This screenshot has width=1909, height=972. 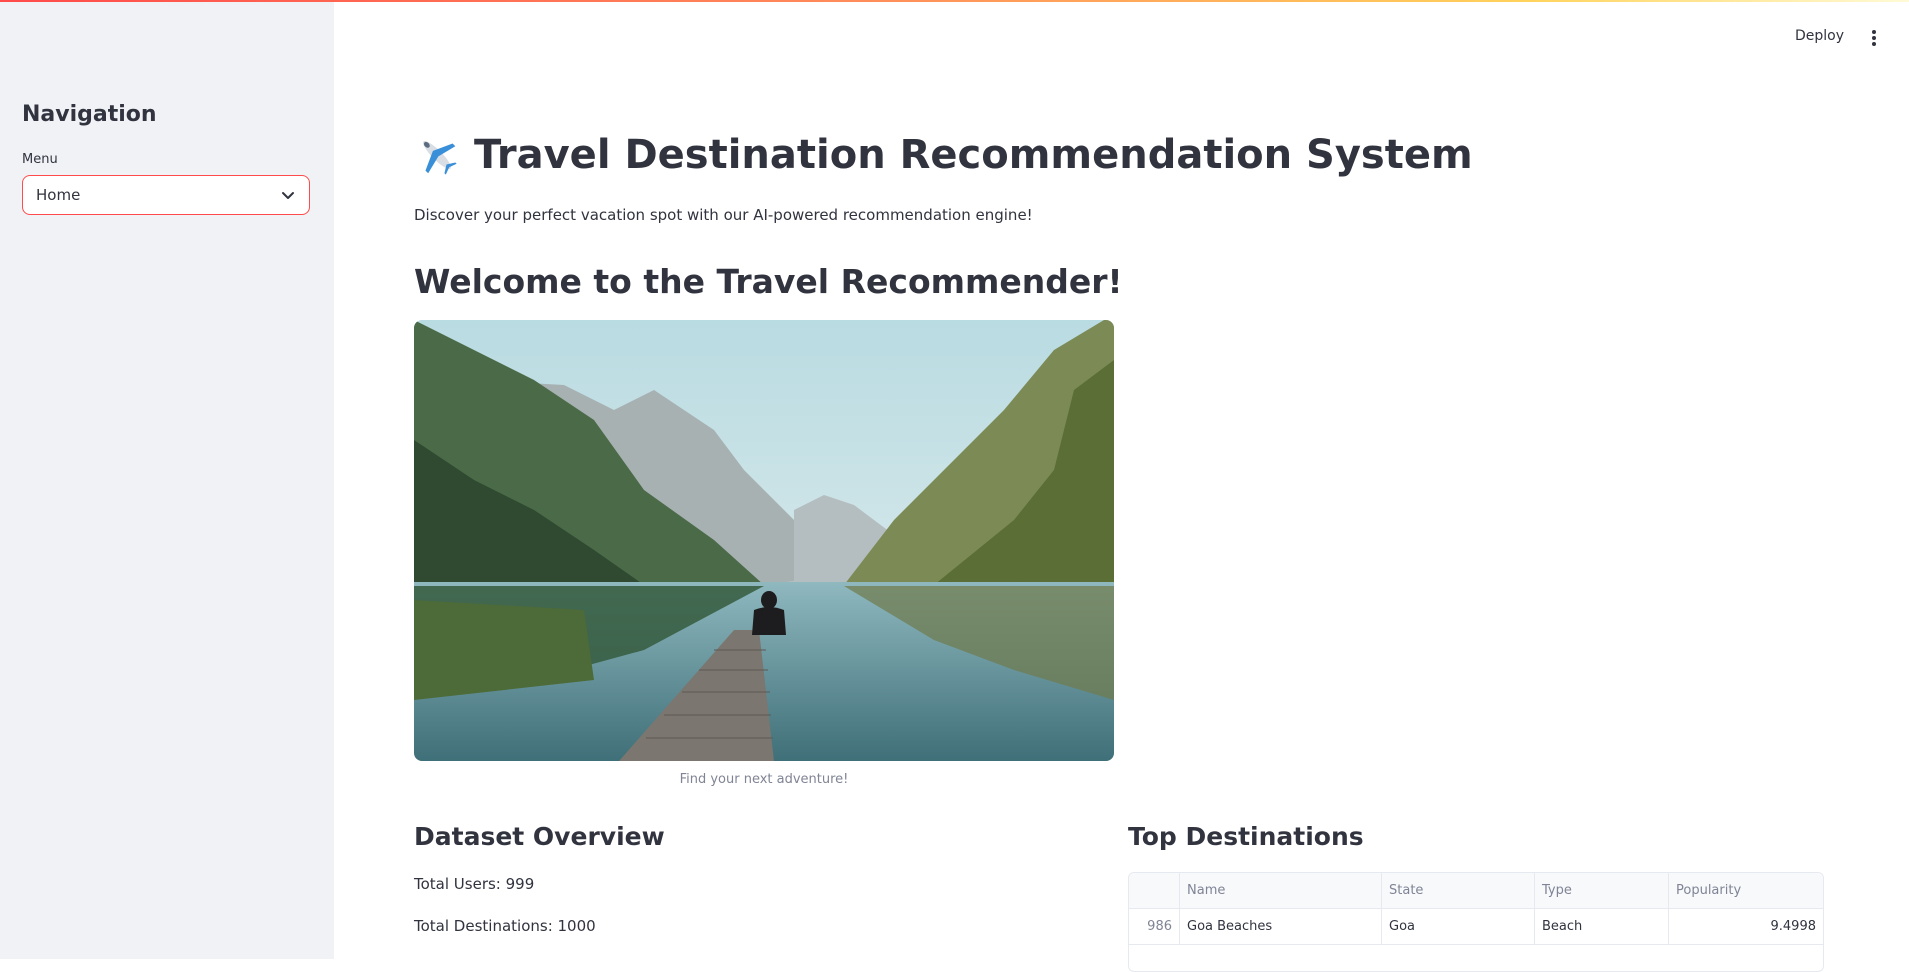 I want to click on row-index: 986, so click(x=1154, y=926).